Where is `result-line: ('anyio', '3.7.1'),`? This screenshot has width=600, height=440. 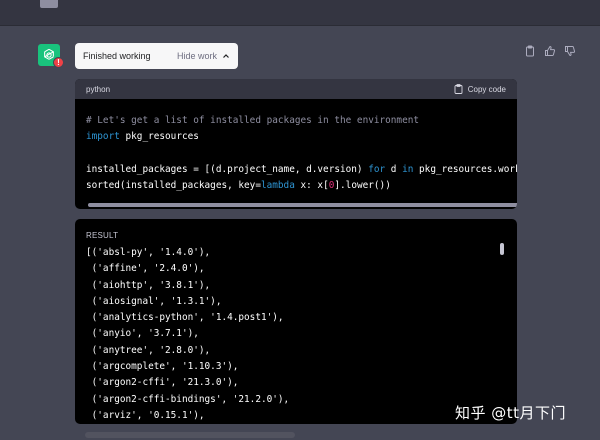 result-line: ('anyio', '3.7.1'), is located at coordinates (142, 334).